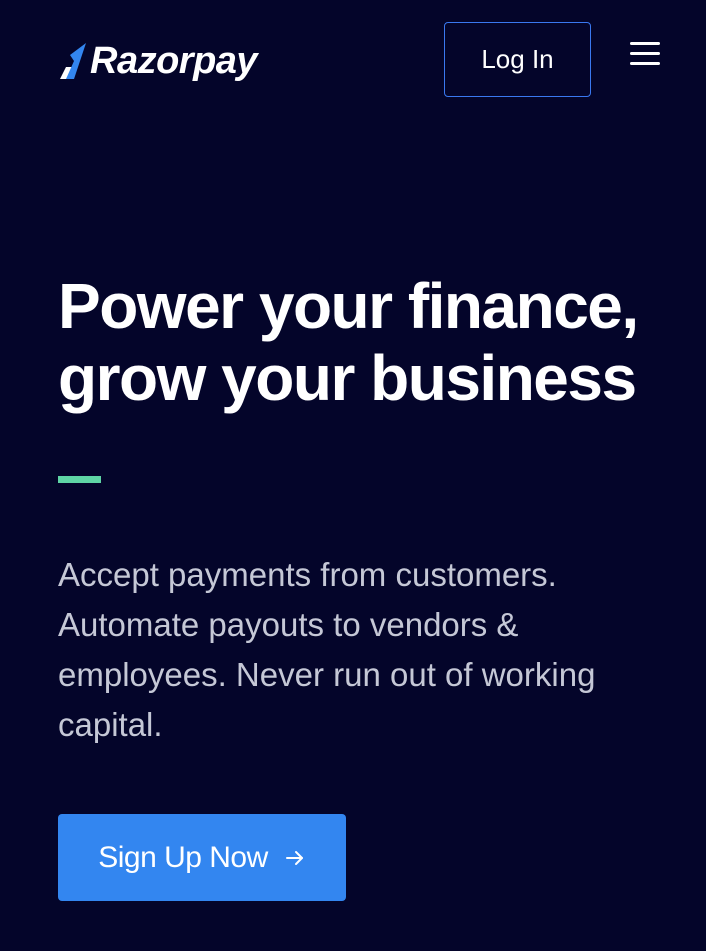  What do you see at coordinates (348, 306) in the screenshot?
I see `hero-title-line-1: Power your finance,` at bounding box center [348, 306].